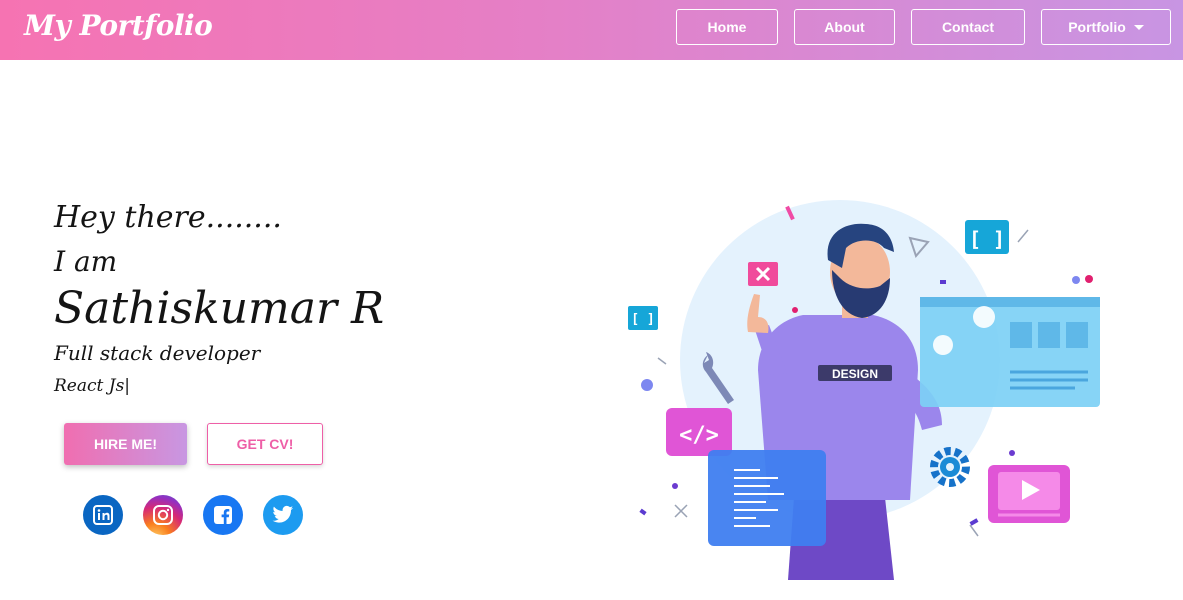  I want to click on instagram-icon, so click(163, 515).